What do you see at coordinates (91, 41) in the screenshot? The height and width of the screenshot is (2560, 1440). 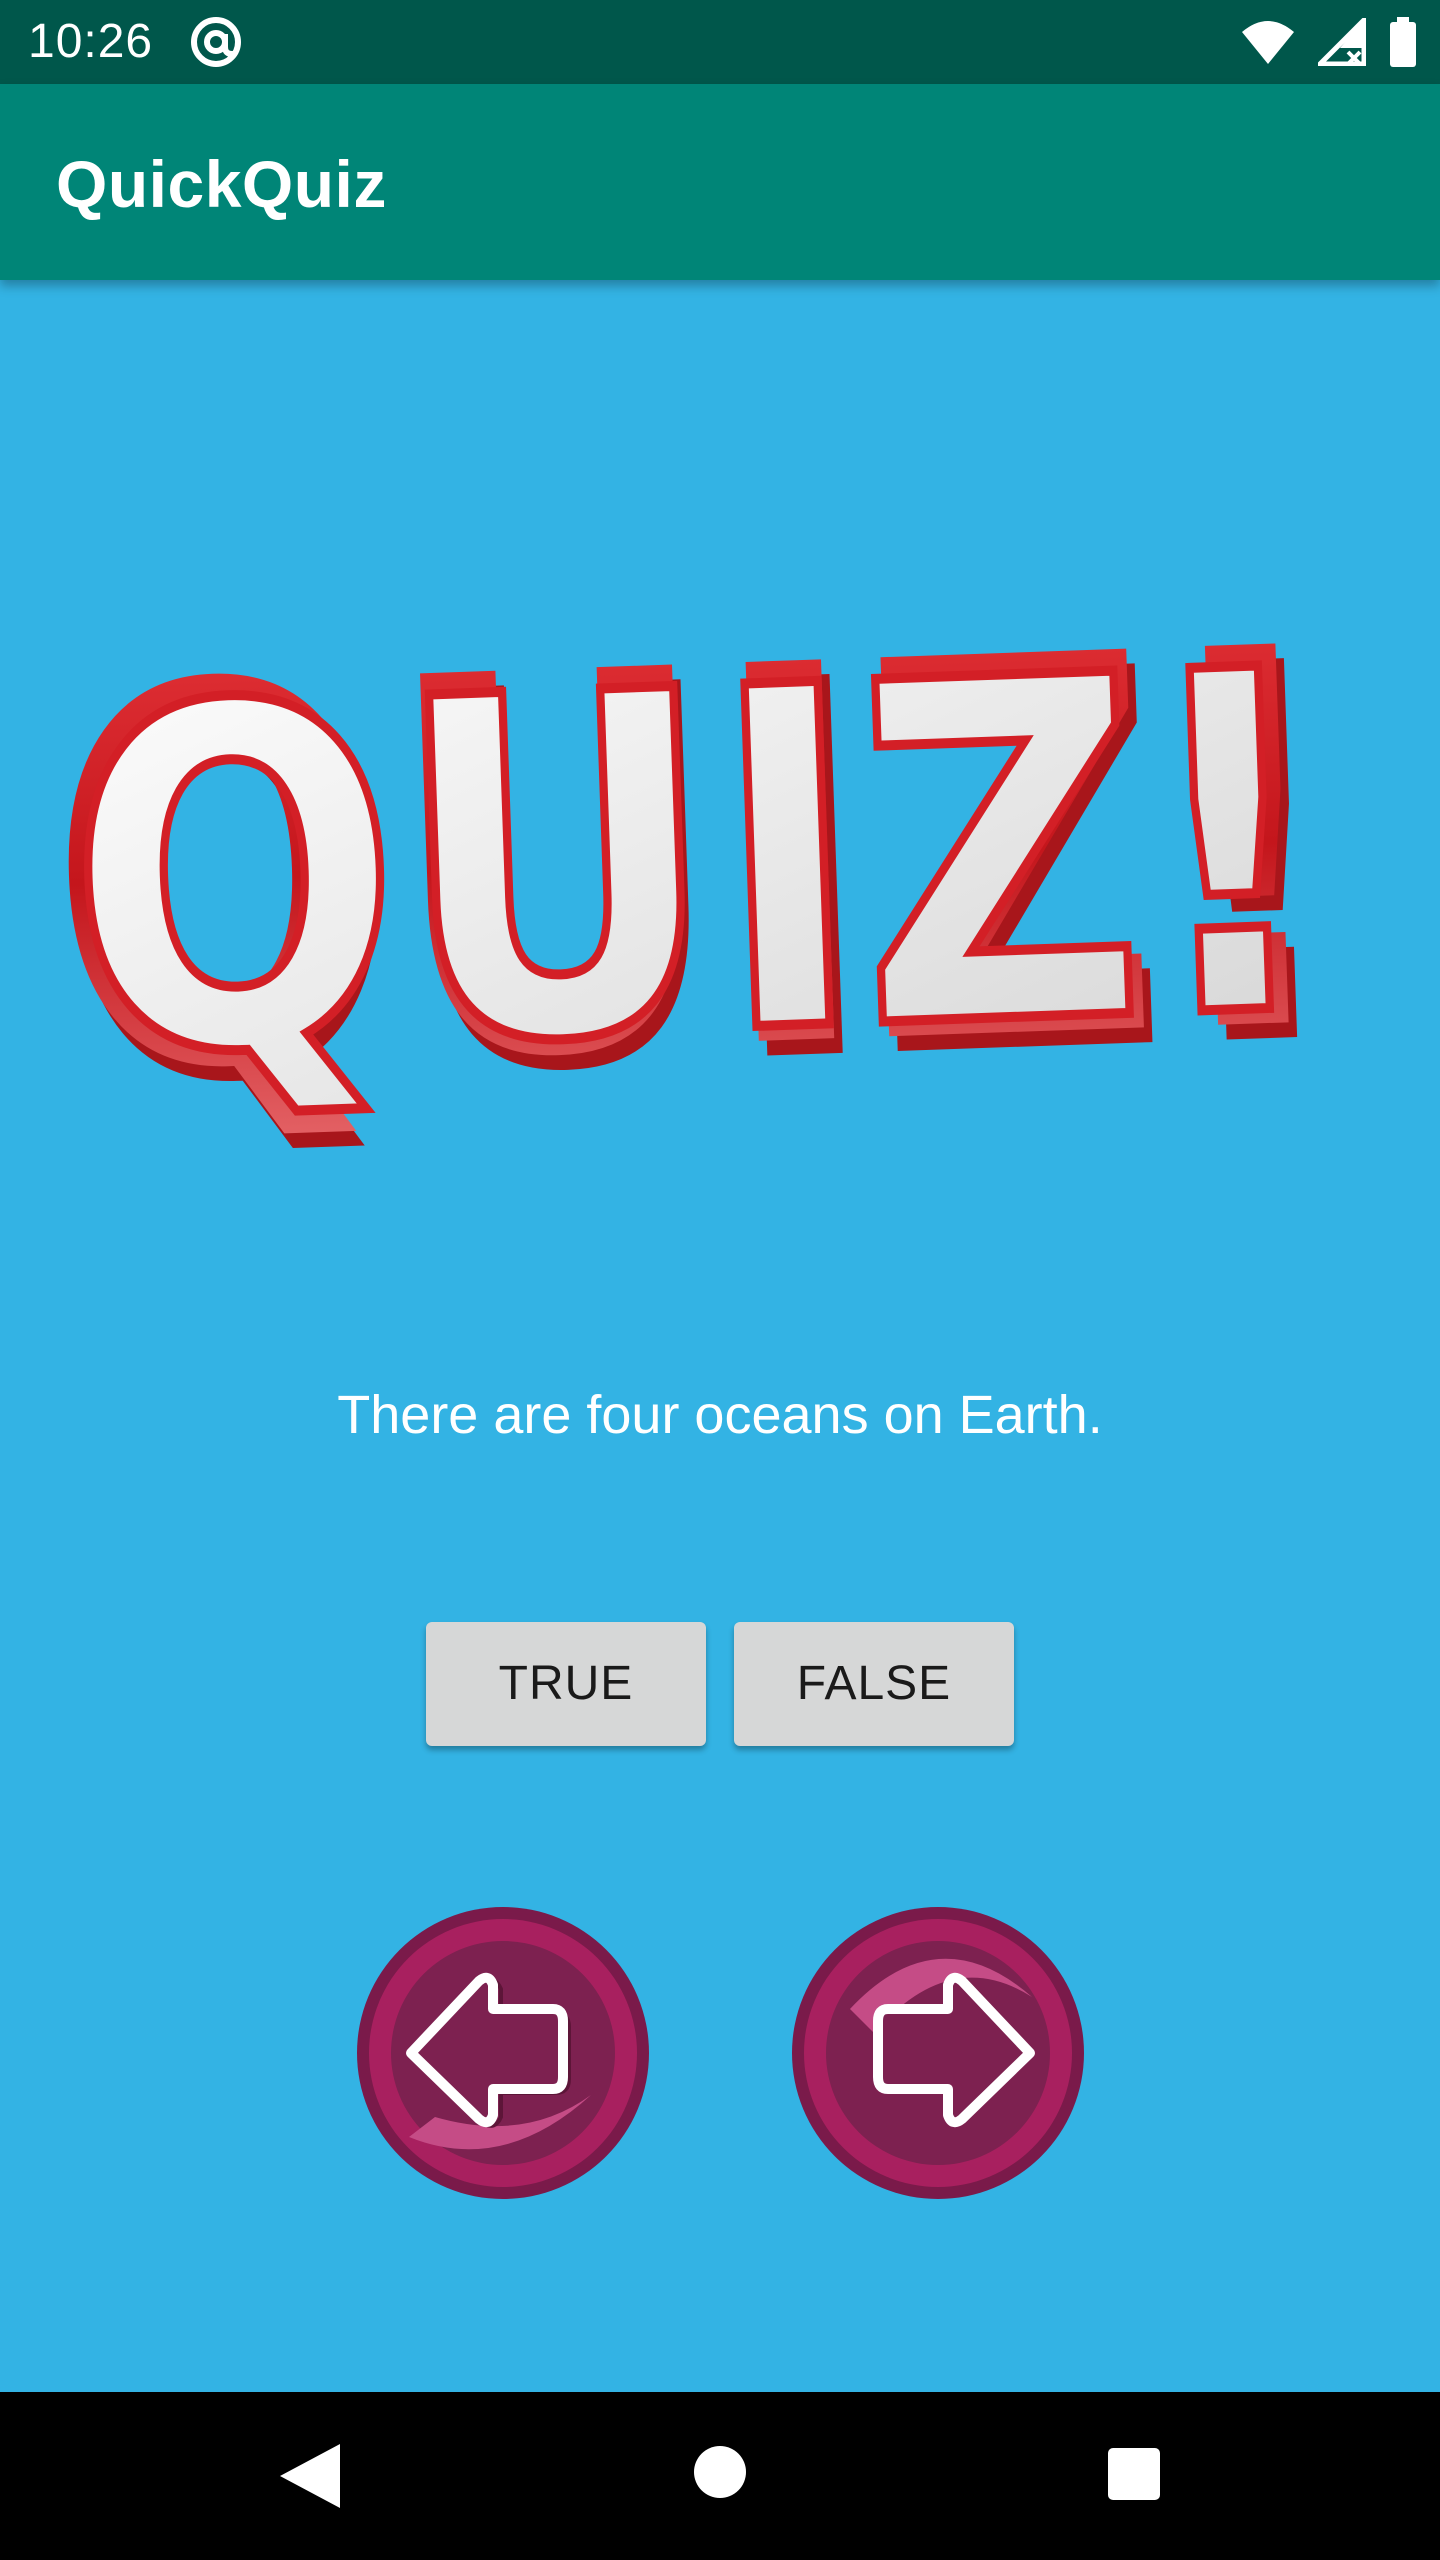 I see `status-time: 10:26` at bounding box center [91, 41].